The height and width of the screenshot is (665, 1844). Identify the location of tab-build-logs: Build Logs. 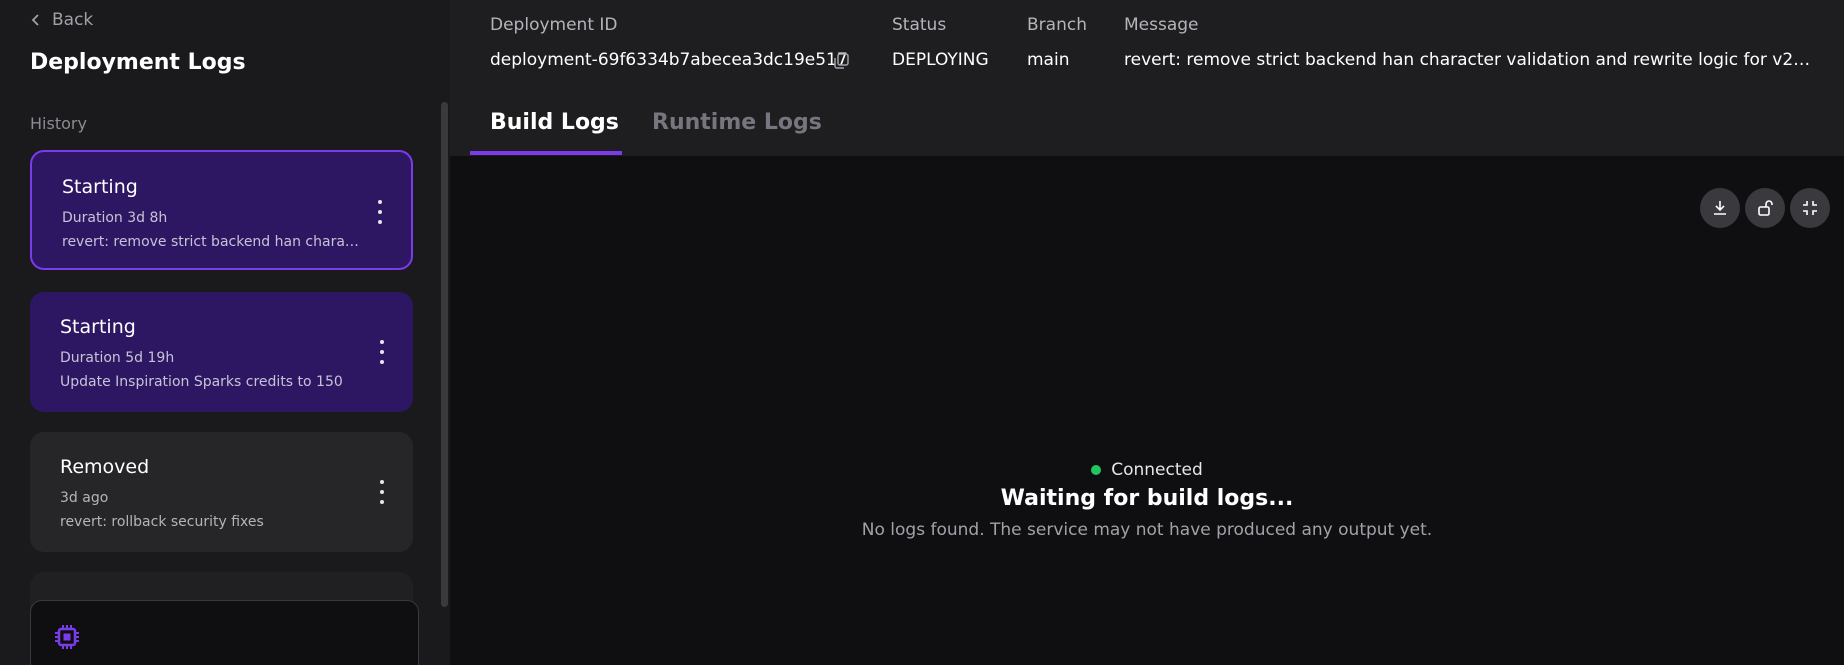
(554, 122).